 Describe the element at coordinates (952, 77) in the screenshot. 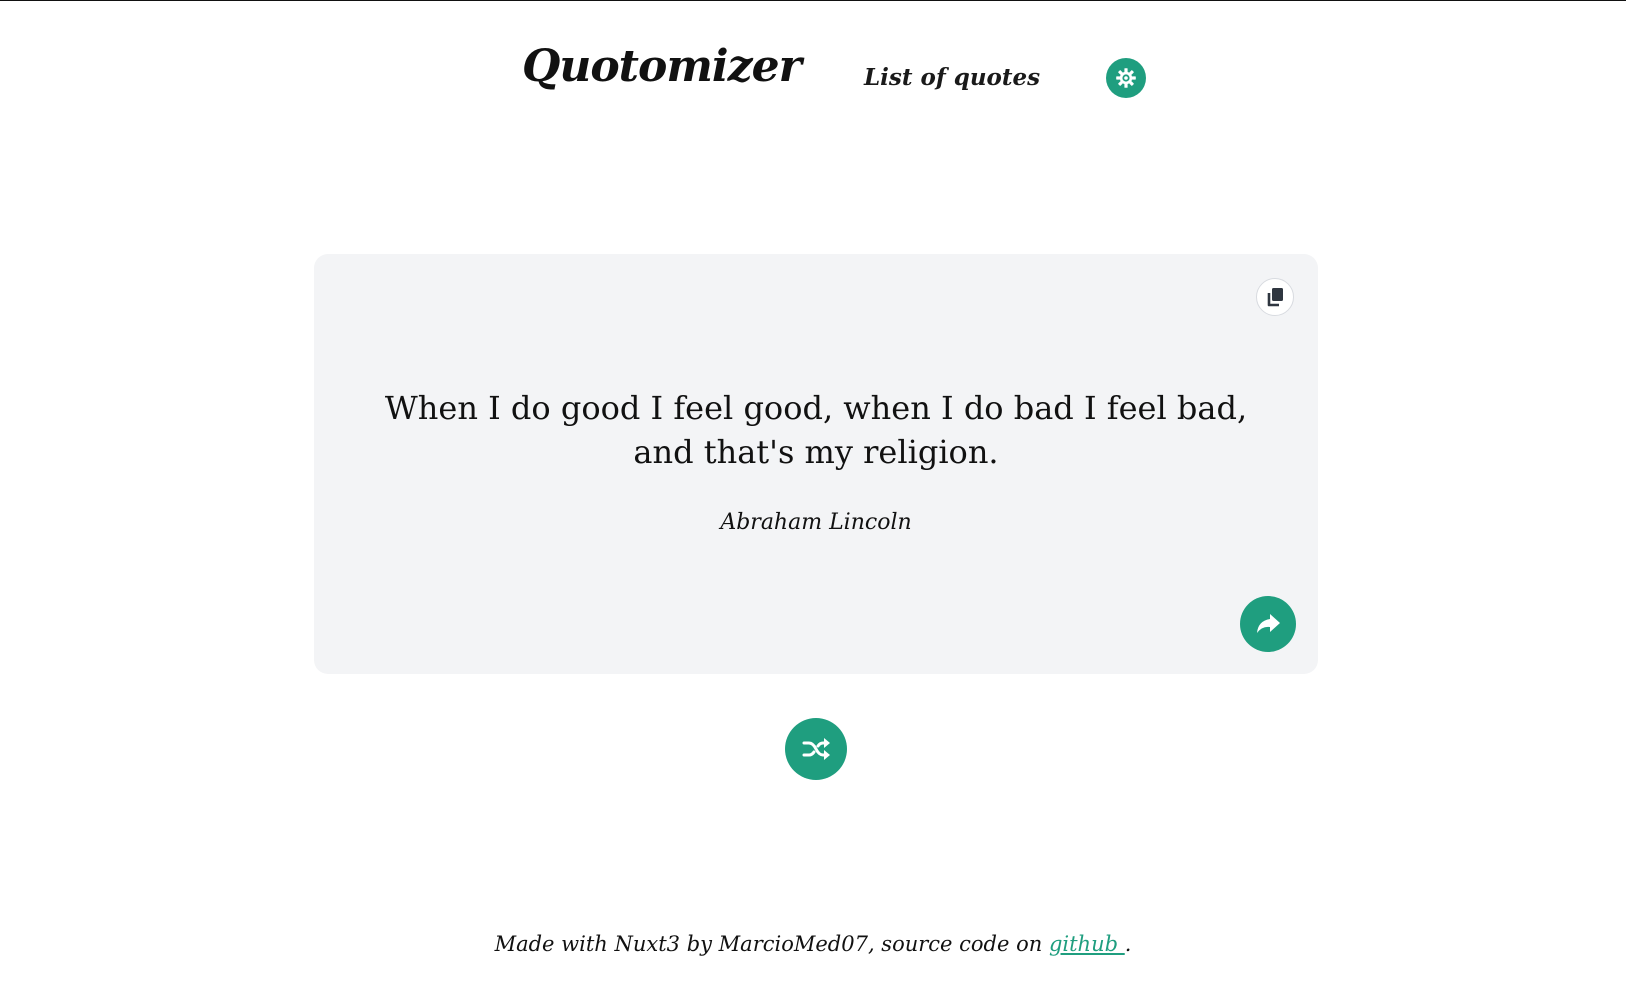

I see `nav-list-of-quotes: List of quotes` at that location.